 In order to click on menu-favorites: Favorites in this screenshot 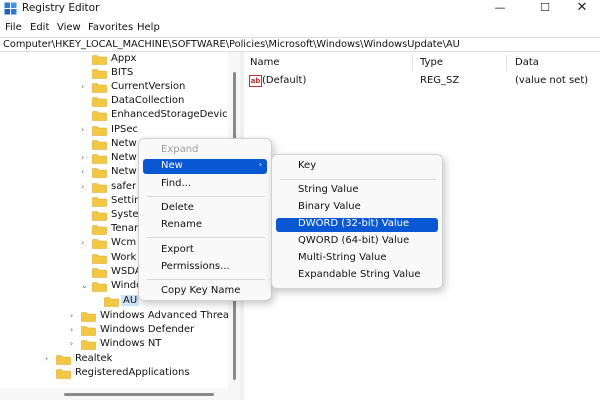, I will do `click(110, 27)`.